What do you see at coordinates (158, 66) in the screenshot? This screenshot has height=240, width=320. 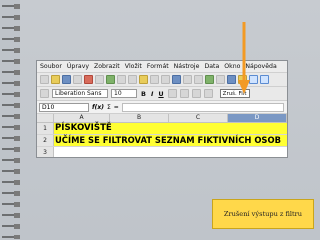 I see `menu-format: Formát` at bounding box center [158, 66].